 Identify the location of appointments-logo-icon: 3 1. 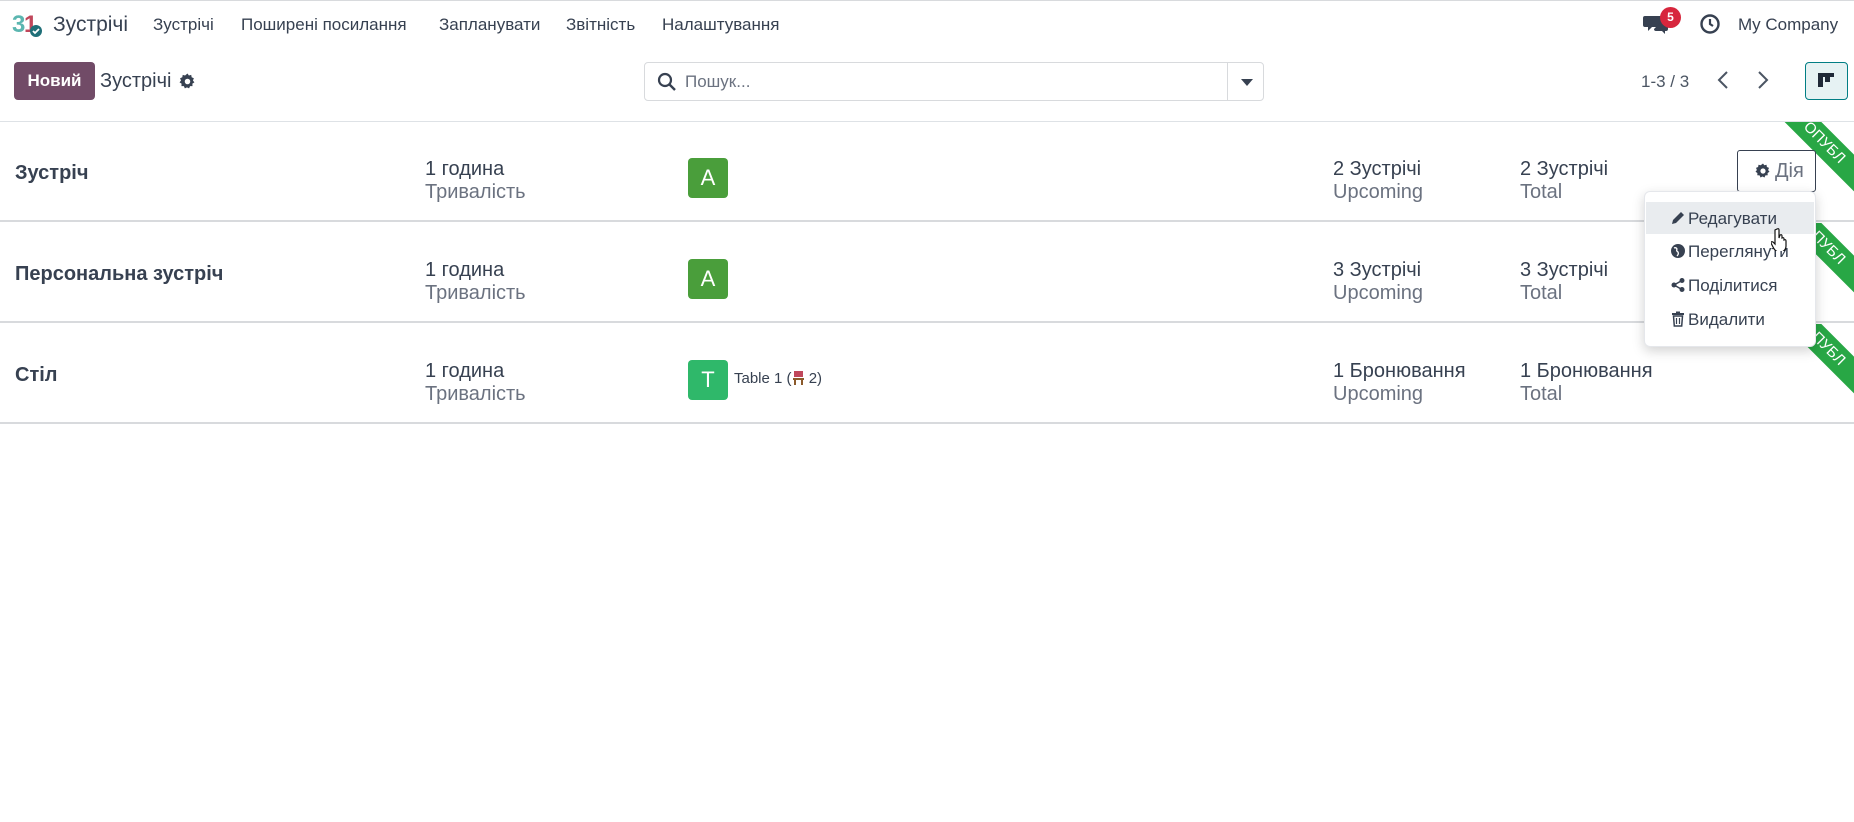
(28, 24).